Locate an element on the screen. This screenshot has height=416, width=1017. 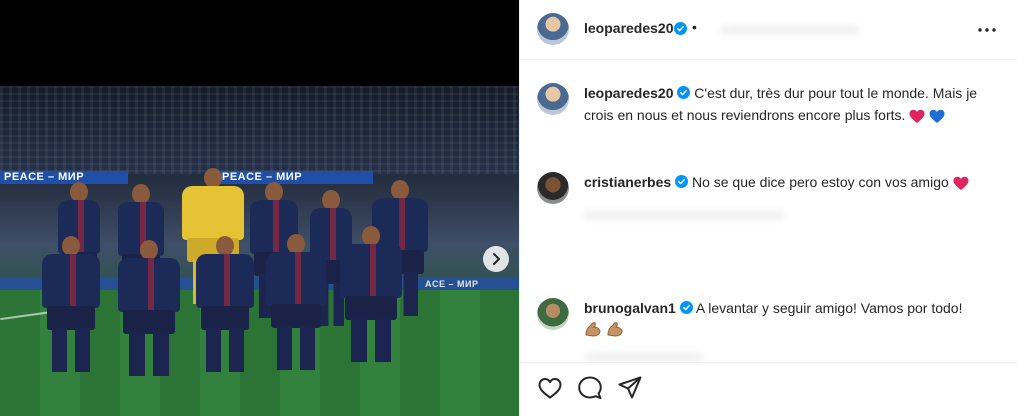
emoji-row is located at coordinates (789, 332).